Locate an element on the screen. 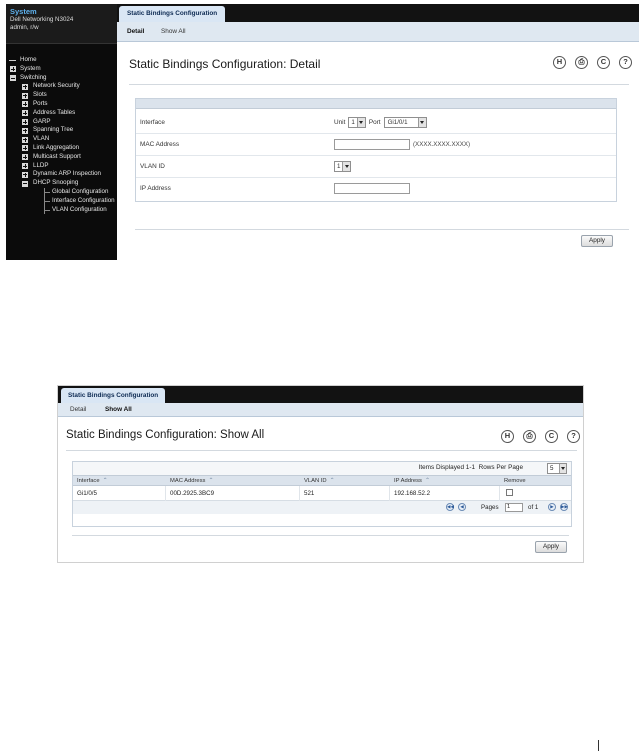 The width and height of the screenshot is (641, 754). column-separator is located at coordinates (299, 493).